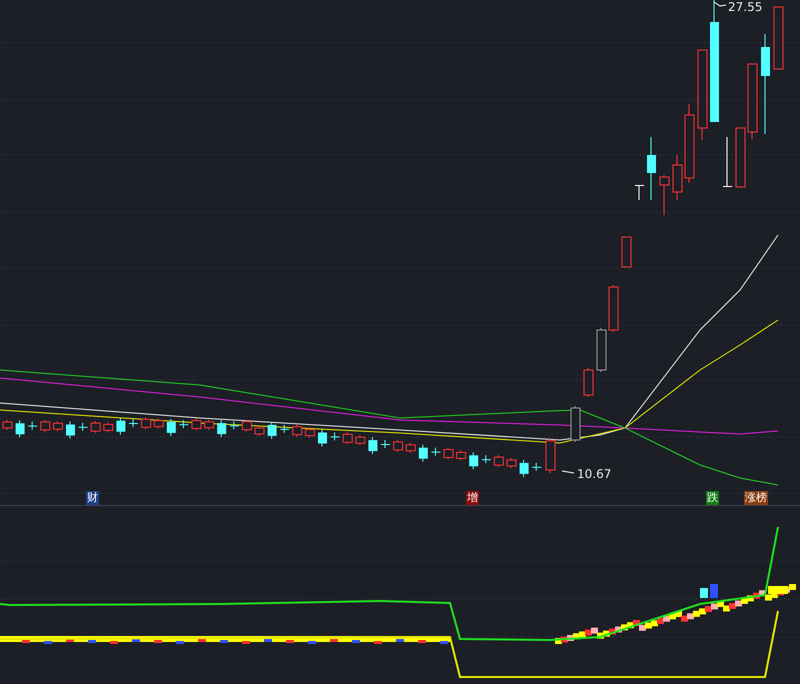 This screenshot has width=800, height=684. I want to click on event-marker: 增, so click(472, 498).